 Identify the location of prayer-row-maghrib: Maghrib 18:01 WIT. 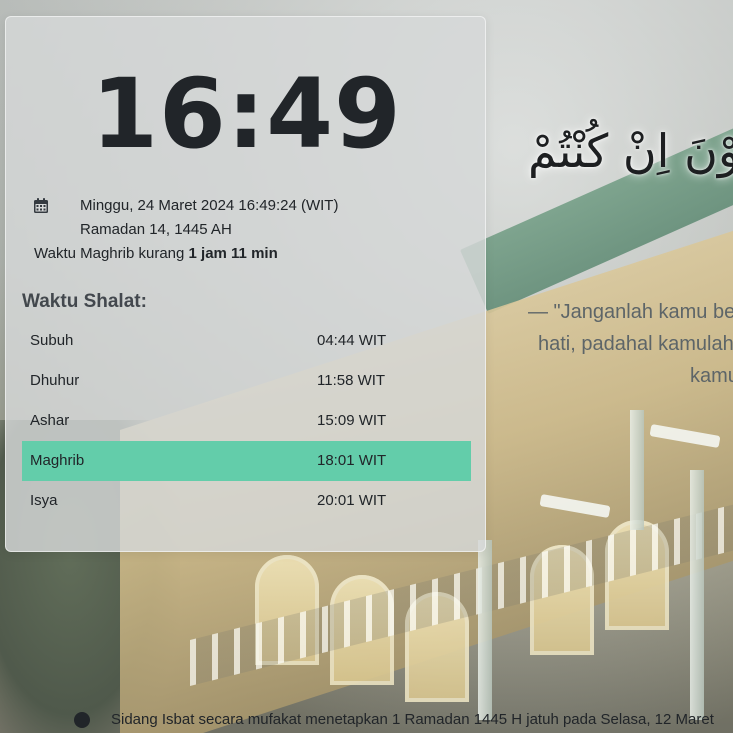
(246, 461).